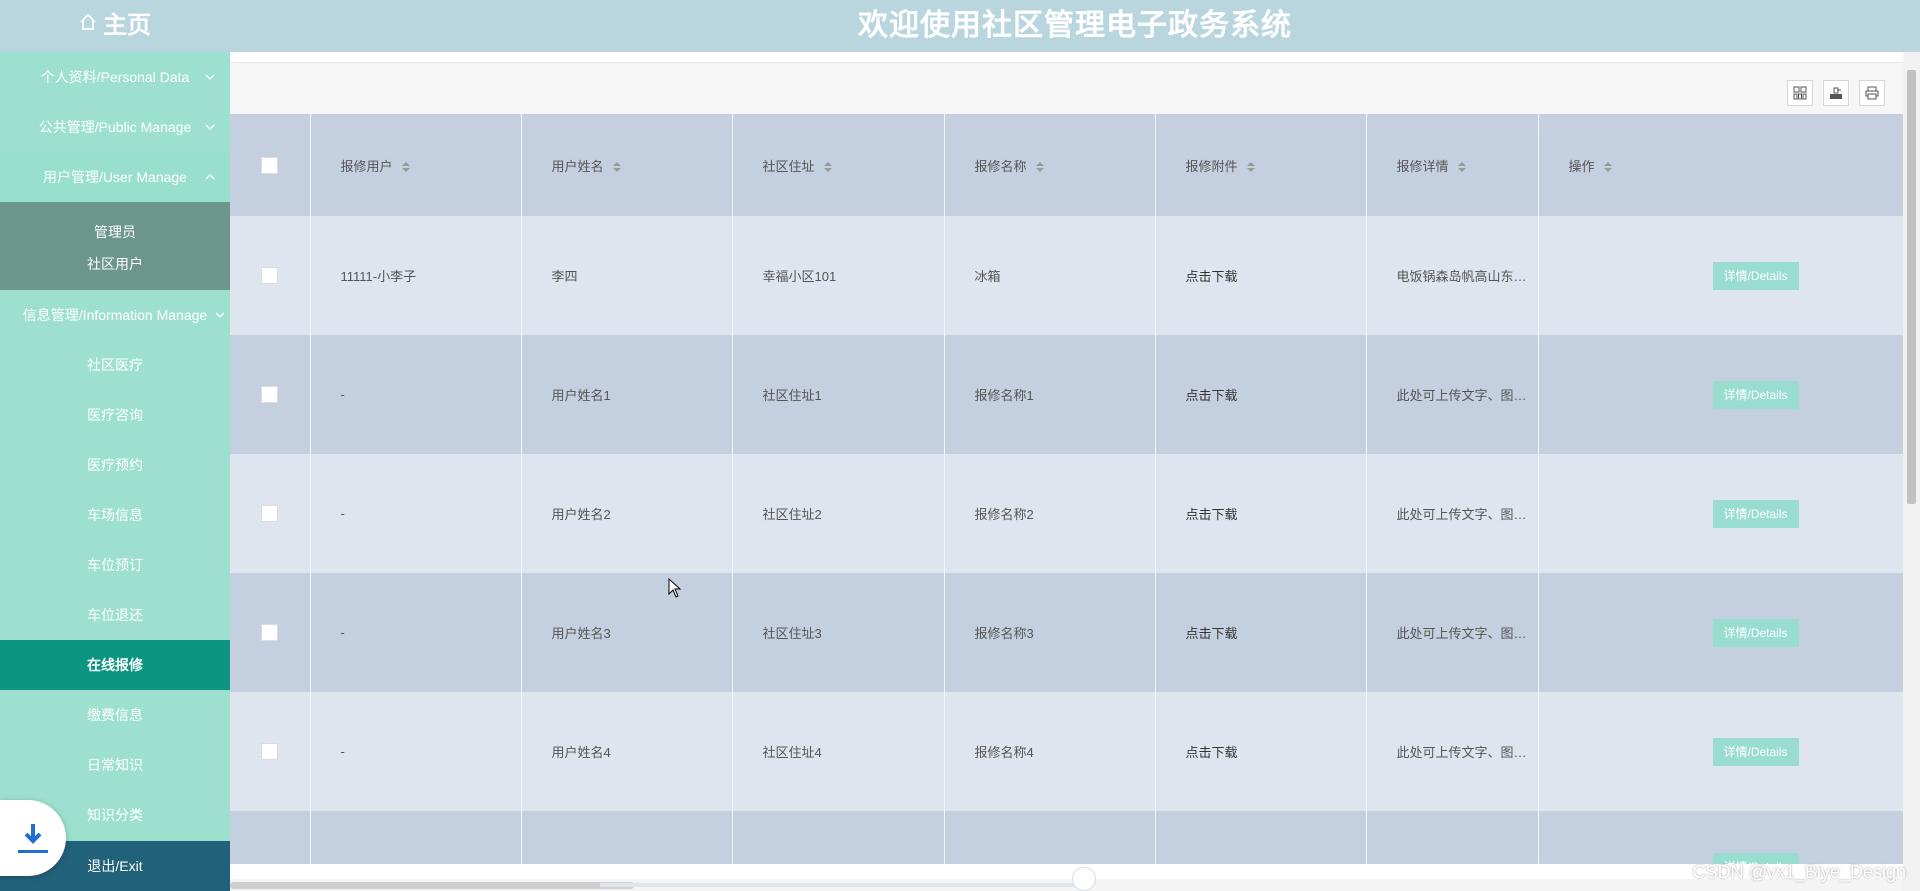 The width and height of the screenshot is (1920, 891). I want to click on select-all-checkbox, so click(270, 165).